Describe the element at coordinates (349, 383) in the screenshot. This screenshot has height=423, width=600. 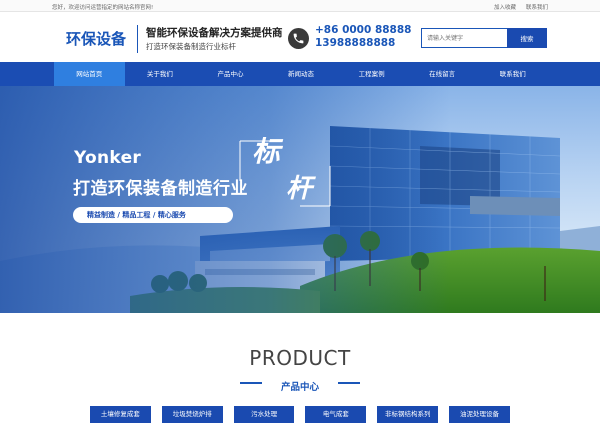
I see `title-decoration-right` at that location.